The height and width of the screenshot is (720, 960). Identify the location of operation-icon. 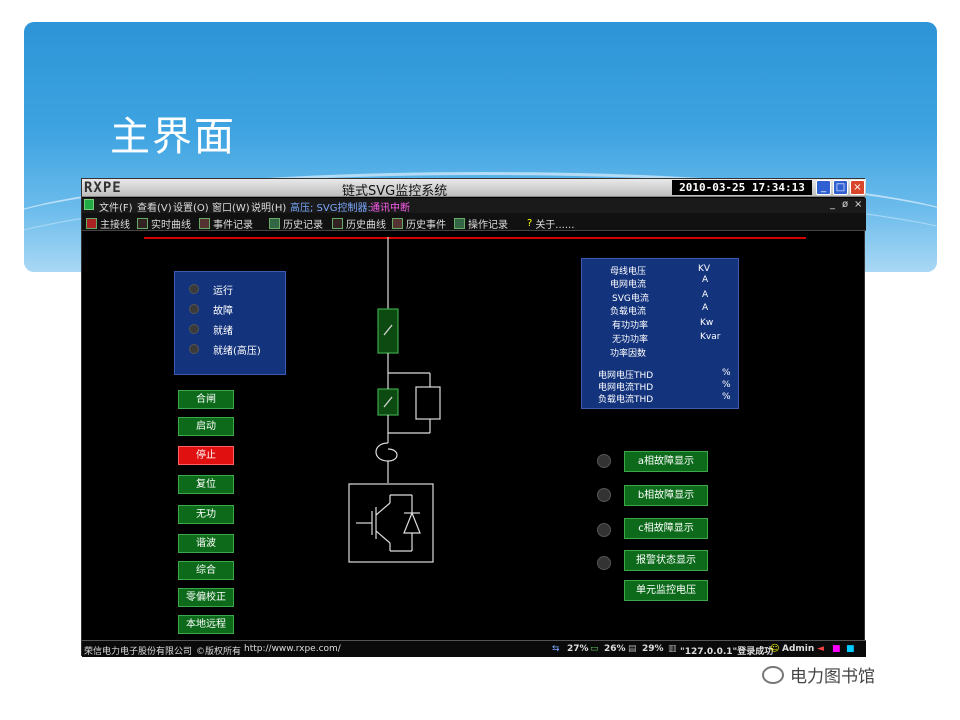
(459, 223).